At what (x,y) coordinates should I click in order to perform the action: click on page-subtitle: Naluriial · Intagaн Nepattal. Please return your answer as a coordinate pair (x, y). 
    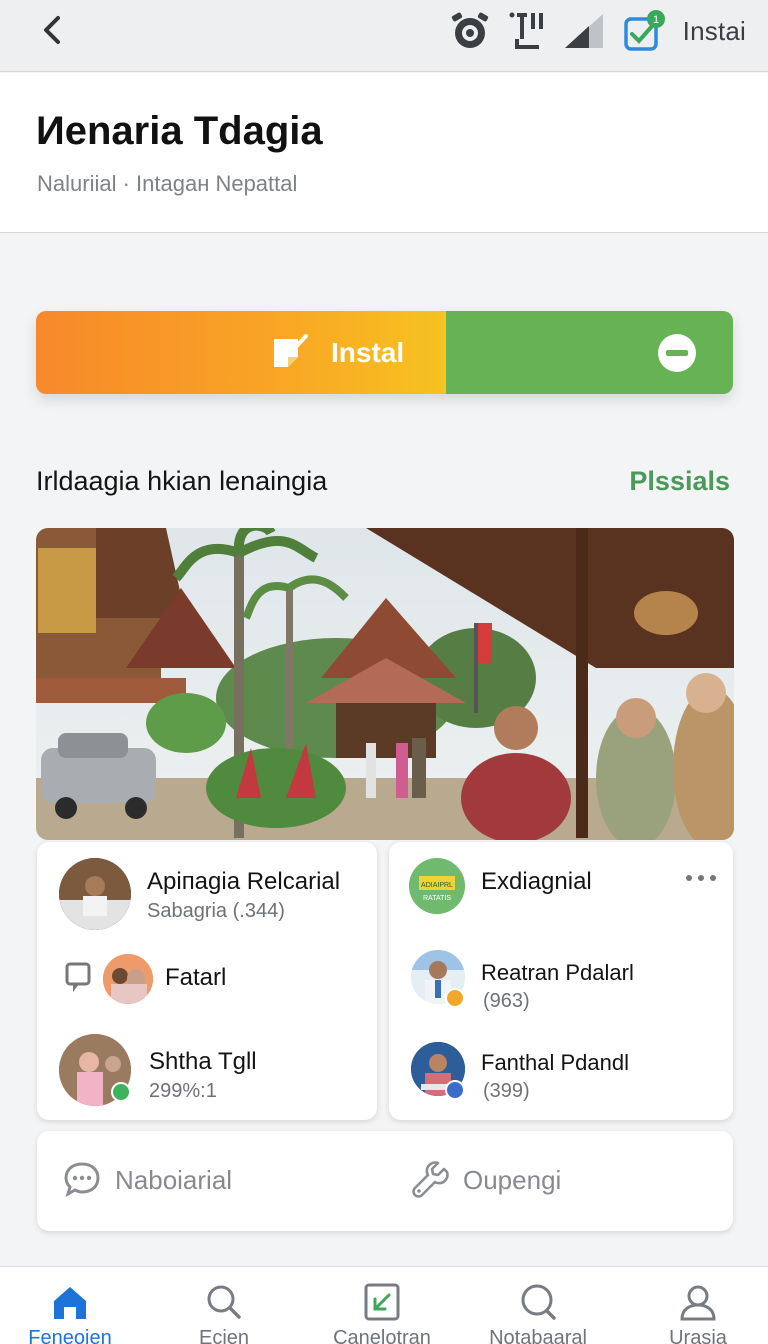
    Looking at the image, I should click on (167, 183).